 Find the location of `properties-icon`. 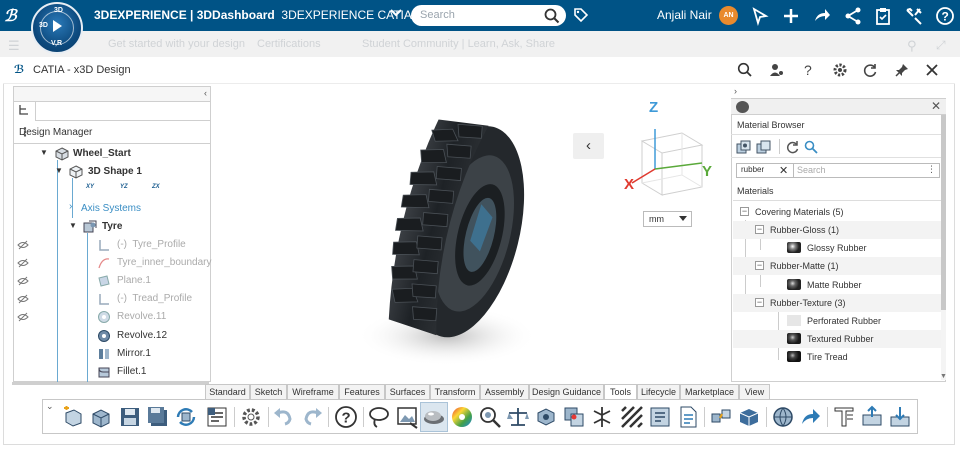

properties-icon is located at coordinates (217, 417).